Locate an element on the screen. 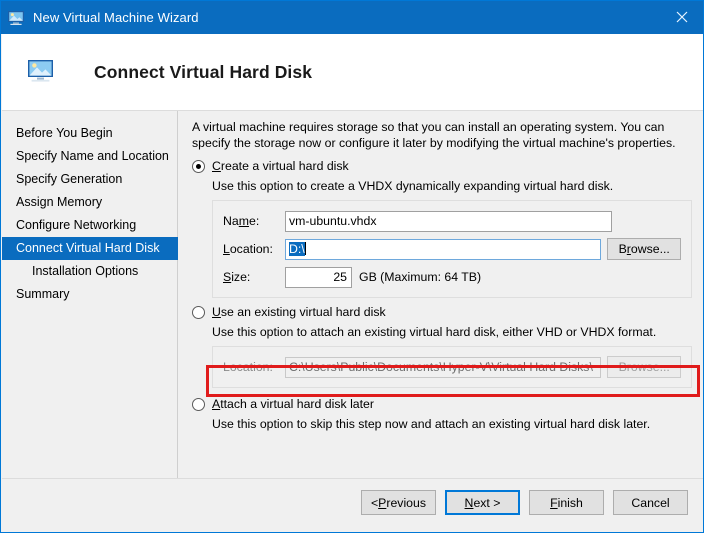 The height and width of the screenshot is (533, 704). virtual-machine-icon is located at coordinates (16, 18).